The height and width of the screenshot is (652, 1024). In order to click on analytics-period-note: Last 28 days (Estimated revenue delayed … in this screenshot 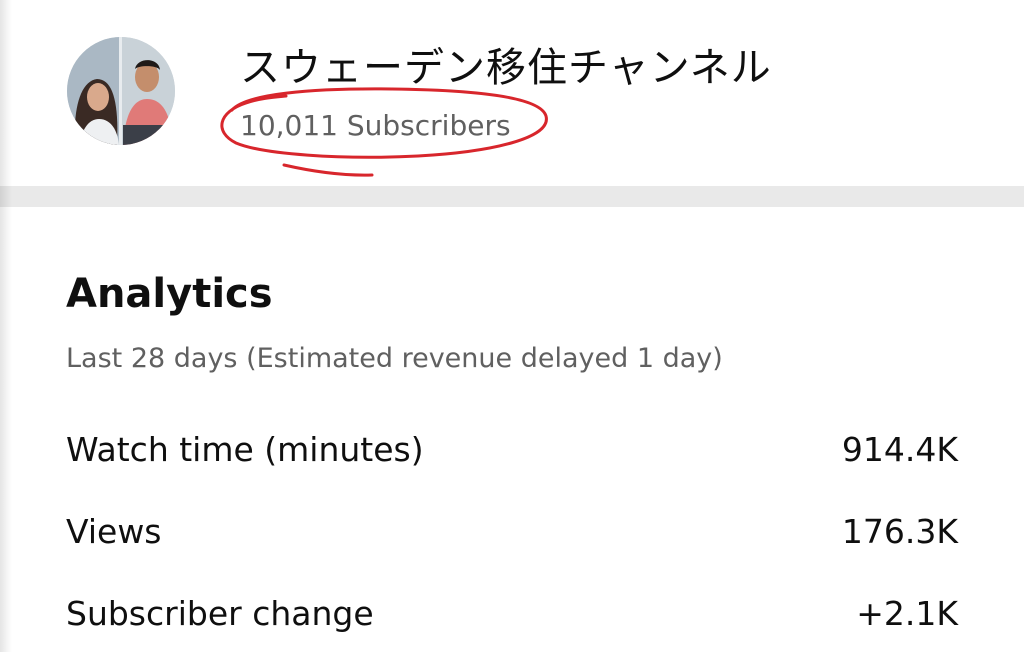, I will do `click(394, 358)`.